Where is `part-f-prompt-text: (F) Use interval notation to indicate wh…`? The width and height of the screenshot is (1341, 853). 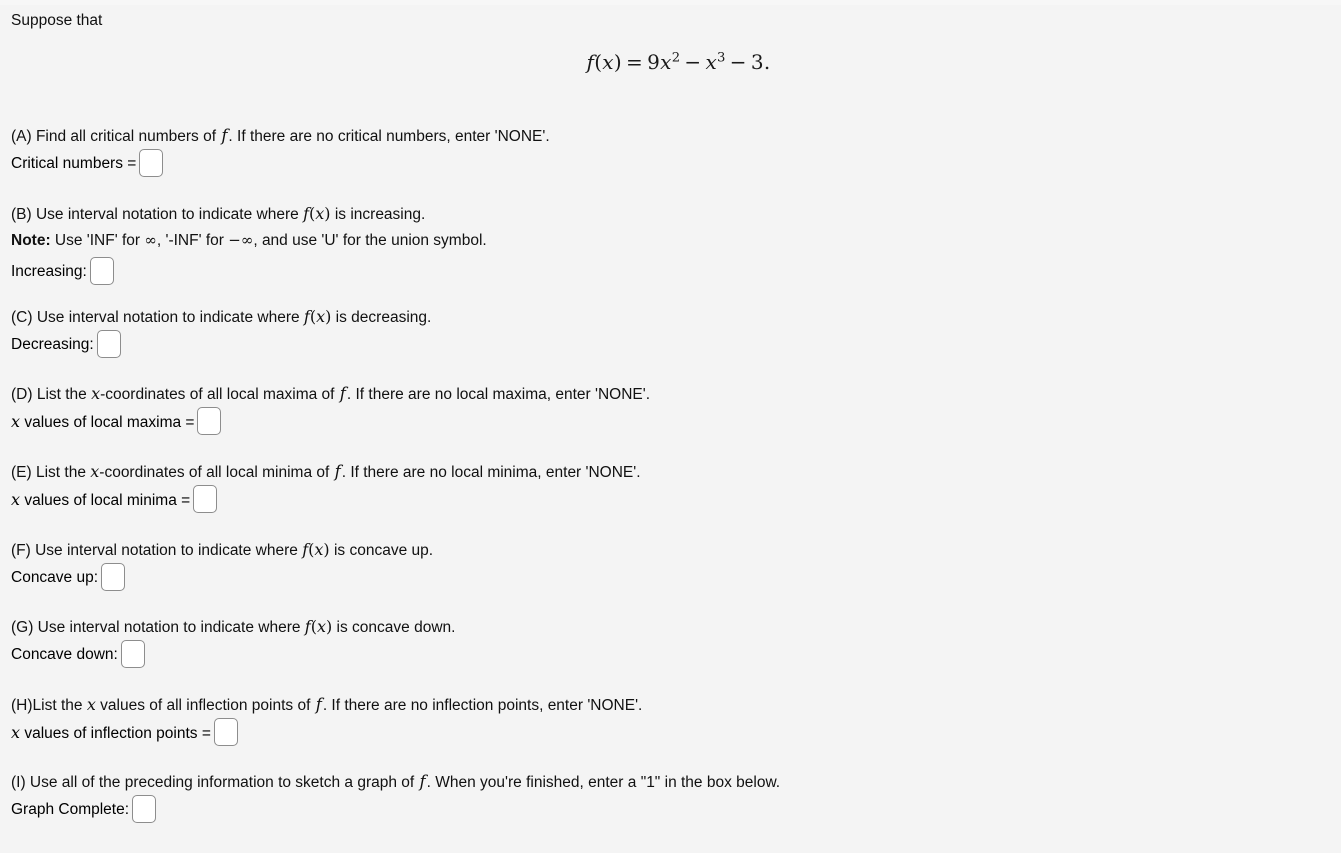
part-f-prompt-text: (F) Use interval notation to indicate wh… is located at coordinates (157, 550).